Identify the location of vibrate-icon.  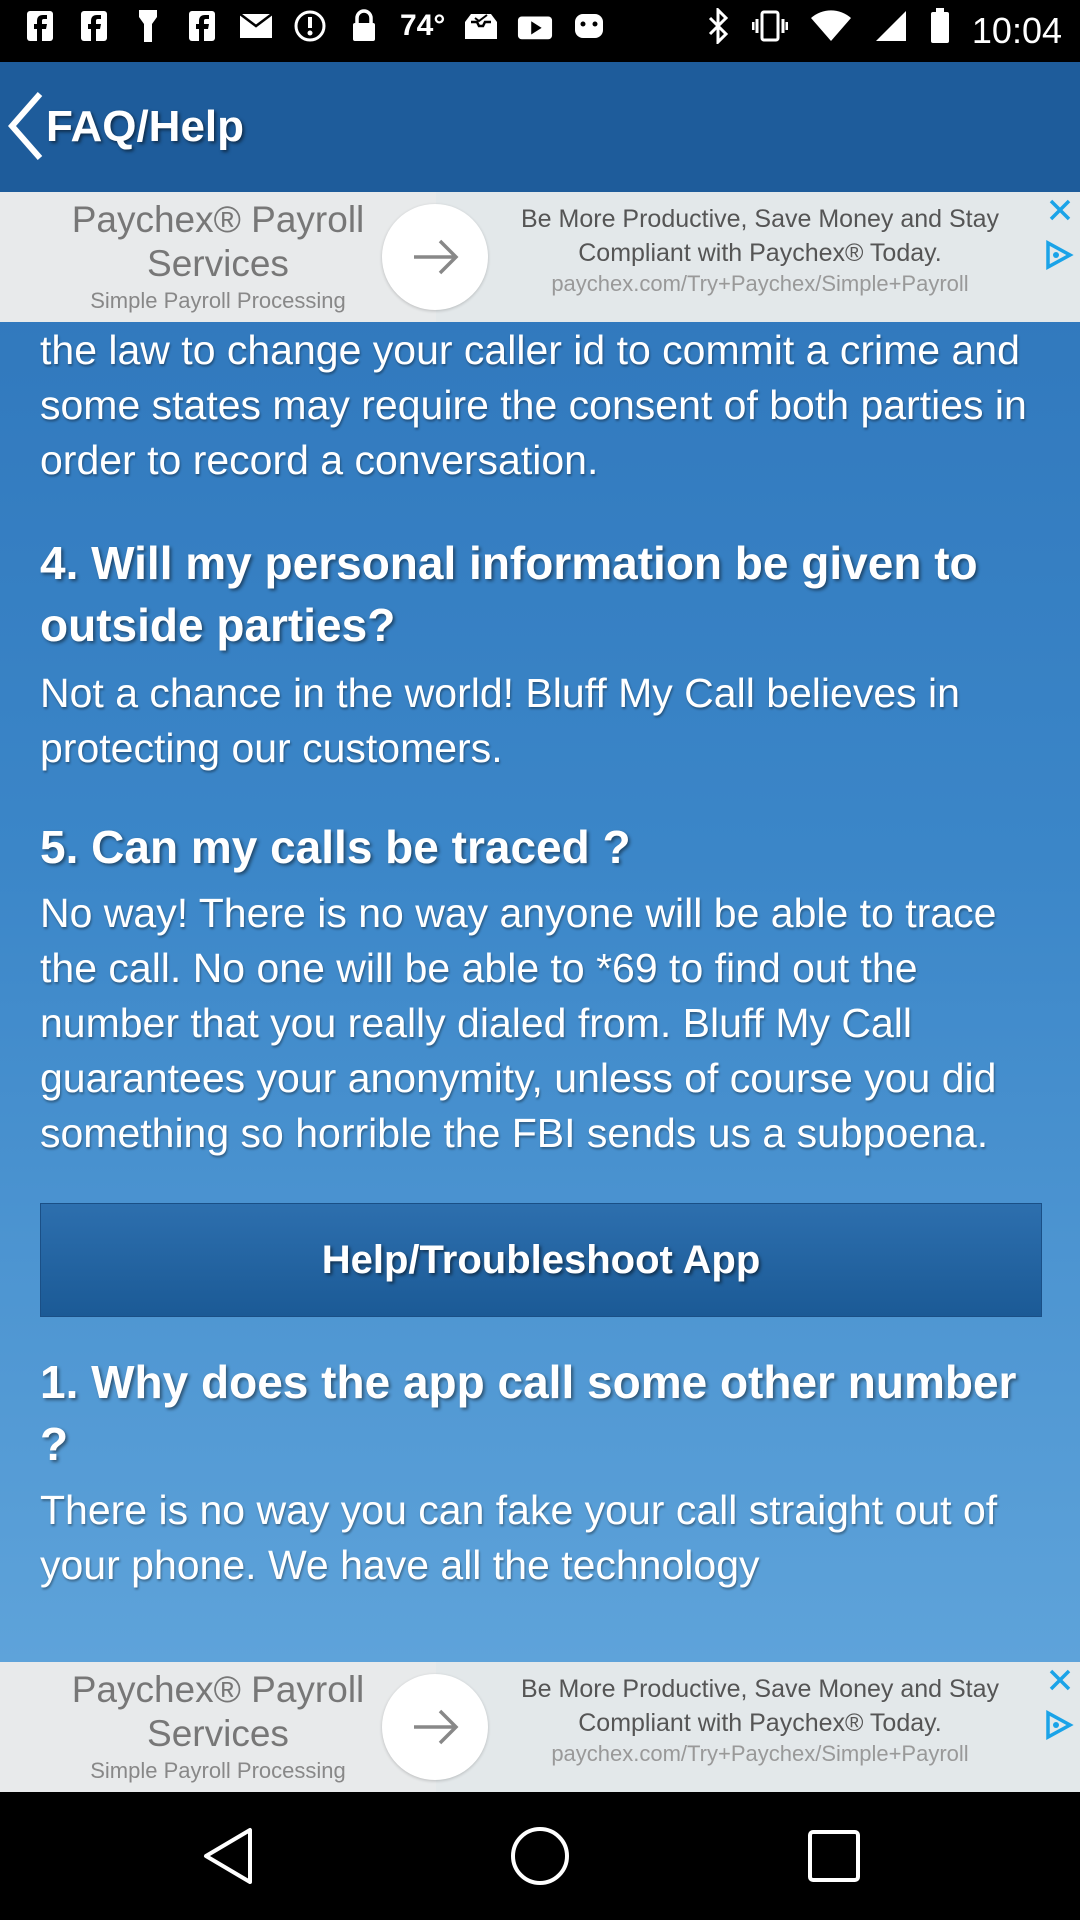
(770, 30).